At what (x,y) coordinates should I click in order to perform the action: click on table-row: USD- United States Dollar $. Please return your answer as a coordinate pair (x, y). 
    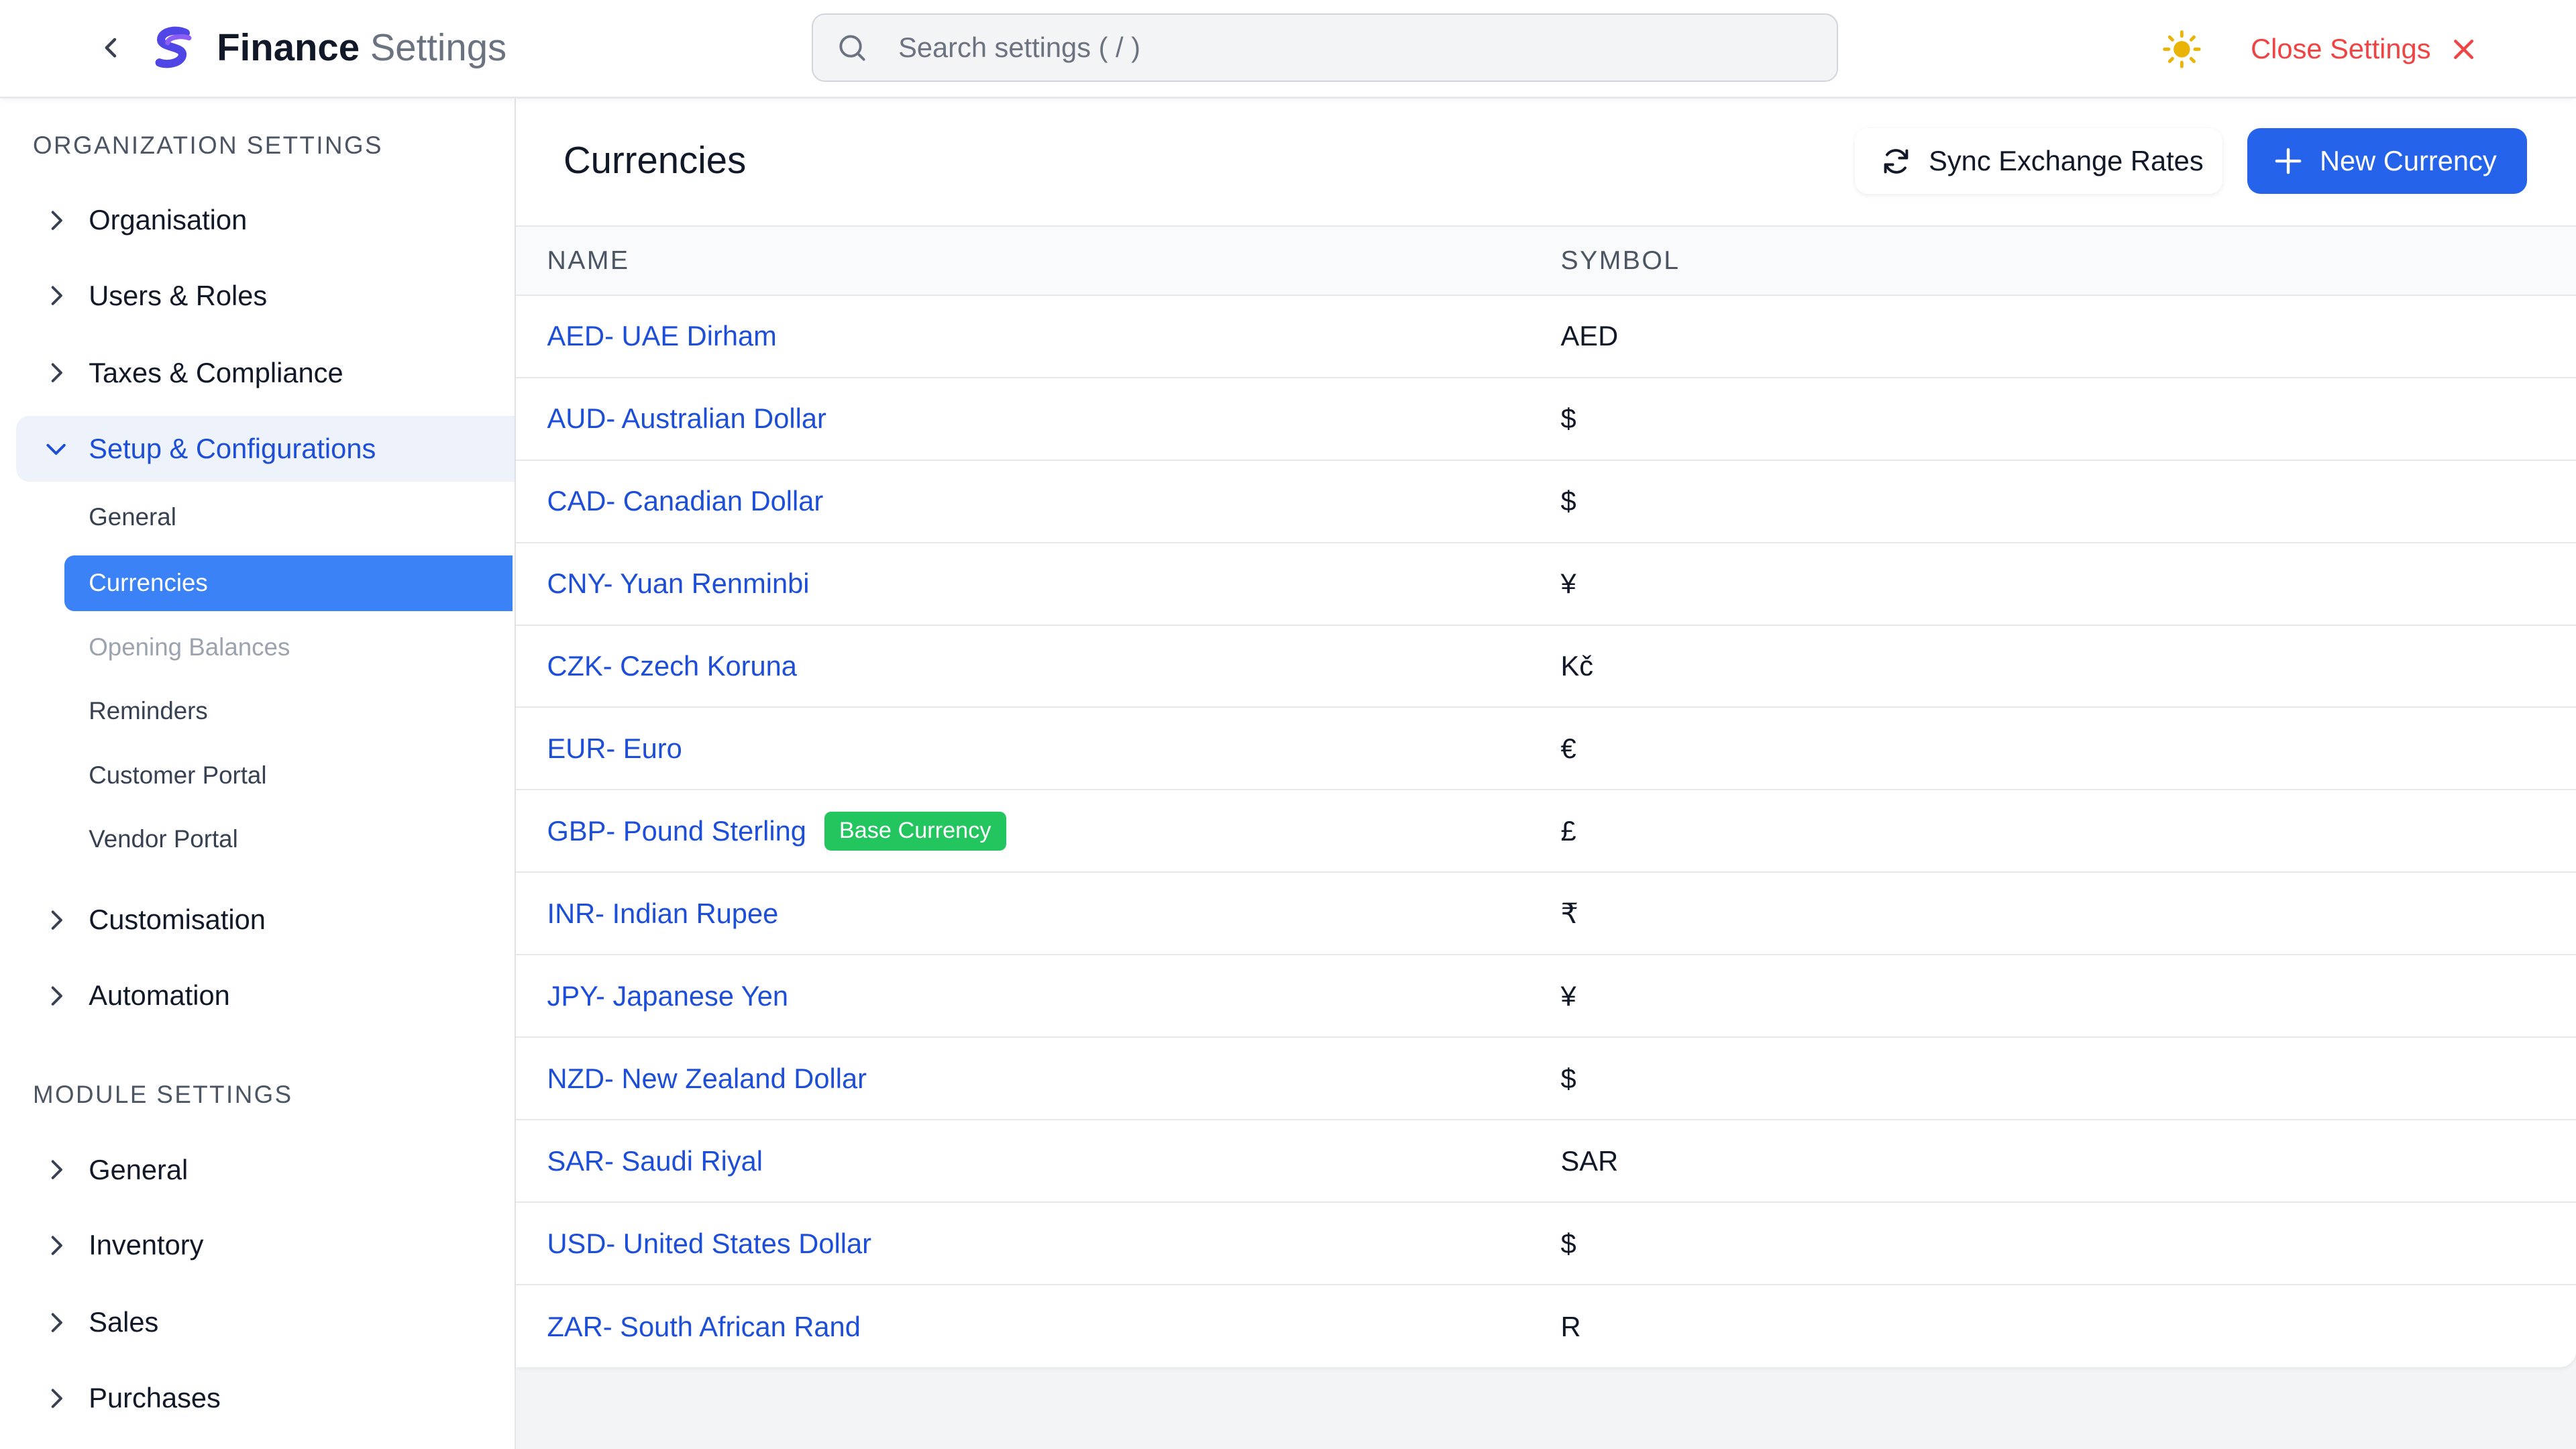
    Looking at the image, I should click on (1545, 1244).